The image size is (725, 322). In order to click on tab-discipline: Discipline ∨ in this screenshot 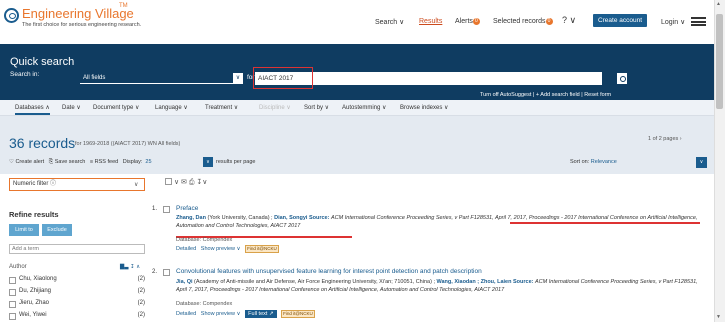, I will do `click(275, 108)`.